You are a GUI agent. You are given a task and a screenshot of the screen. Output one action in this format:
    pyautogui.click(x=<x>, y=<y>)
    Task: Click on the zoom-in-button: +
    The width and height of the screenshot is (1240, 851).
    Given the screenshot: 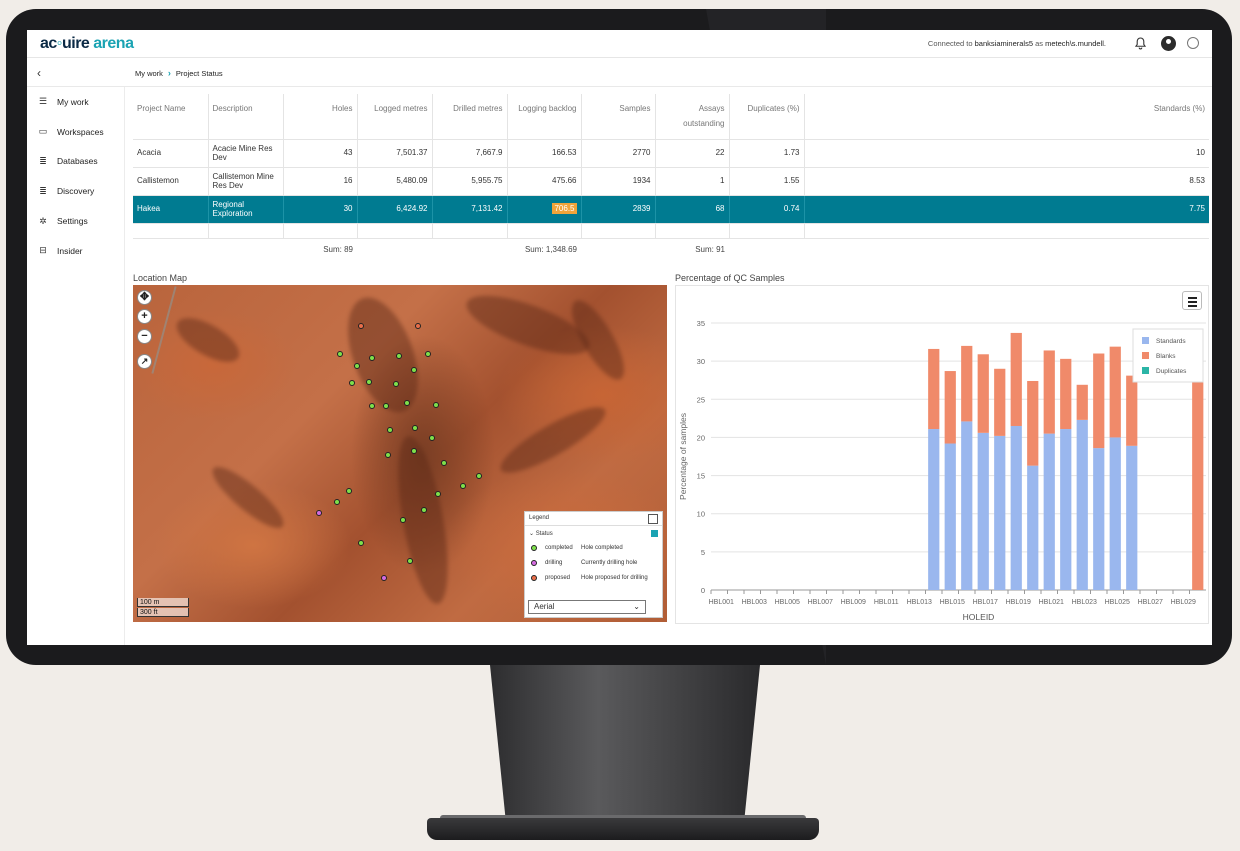 What is the action you would take?
    pyautogui.click(x=144, y=316)
    